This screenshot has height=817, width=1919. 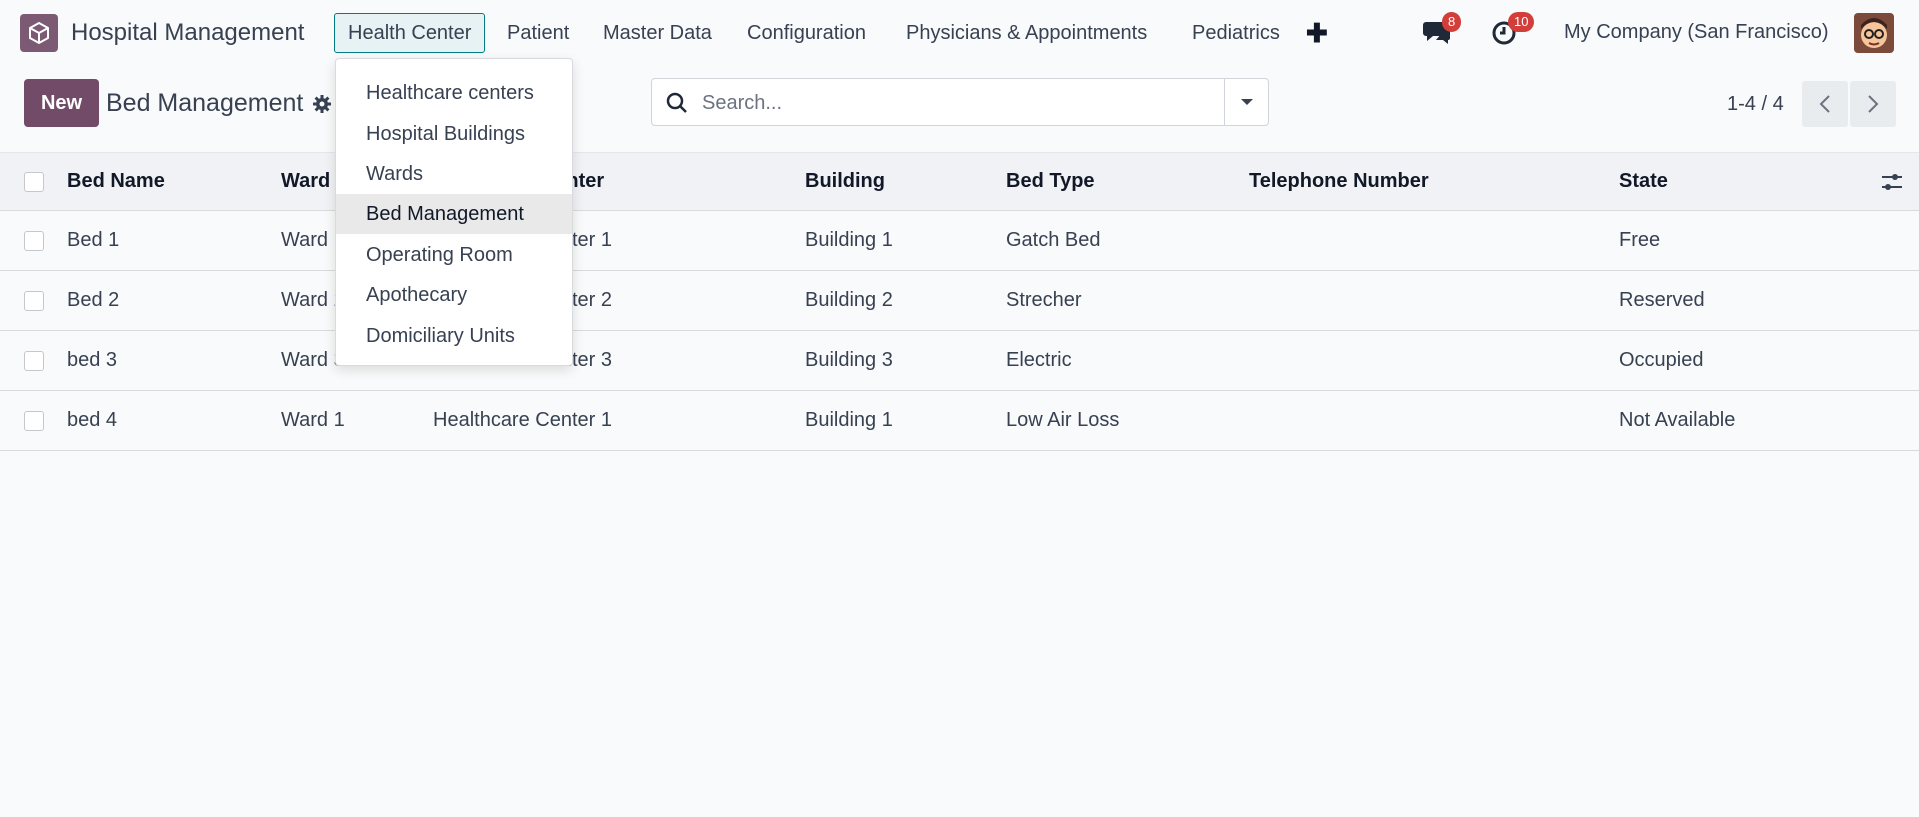 I want to click on search-bar, so click(x=960, y=102).